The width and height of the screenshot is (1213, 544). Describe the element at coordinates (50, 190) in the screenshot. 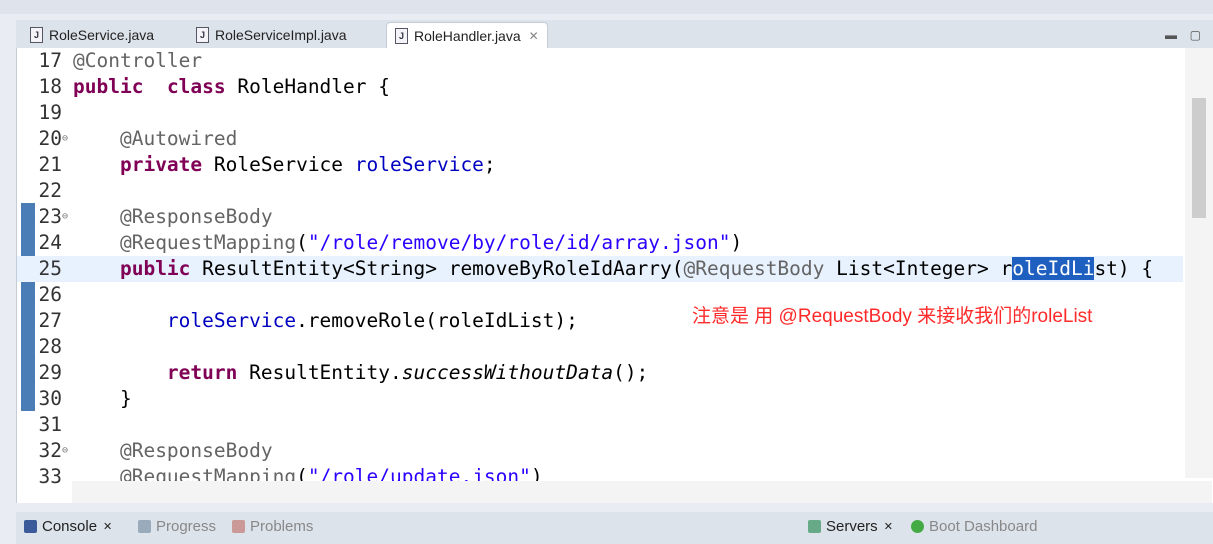

I see `line-number: 22` at that location.